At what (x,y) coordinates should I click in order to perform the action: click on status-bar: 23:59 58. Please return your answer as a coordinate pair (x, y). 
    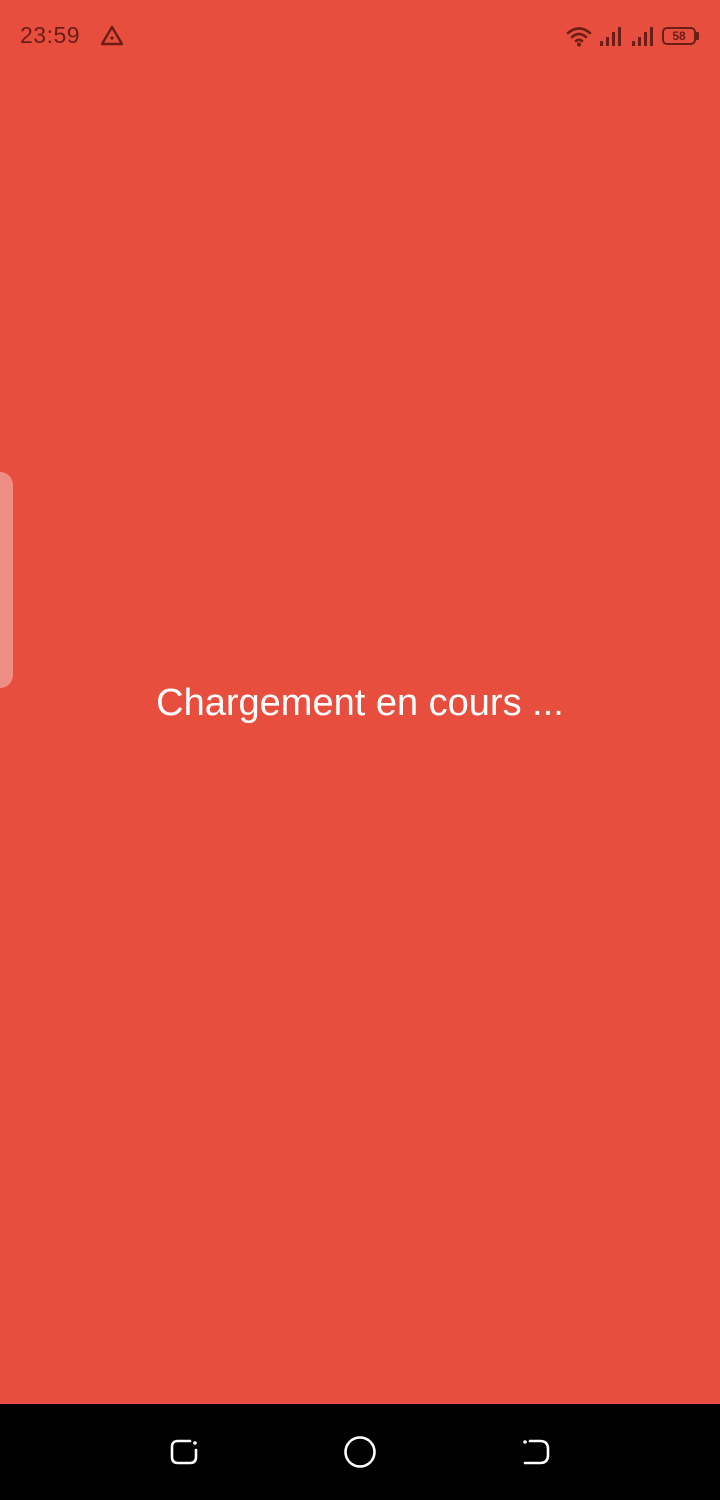
    Looking at the image, I should click on (360, 36).